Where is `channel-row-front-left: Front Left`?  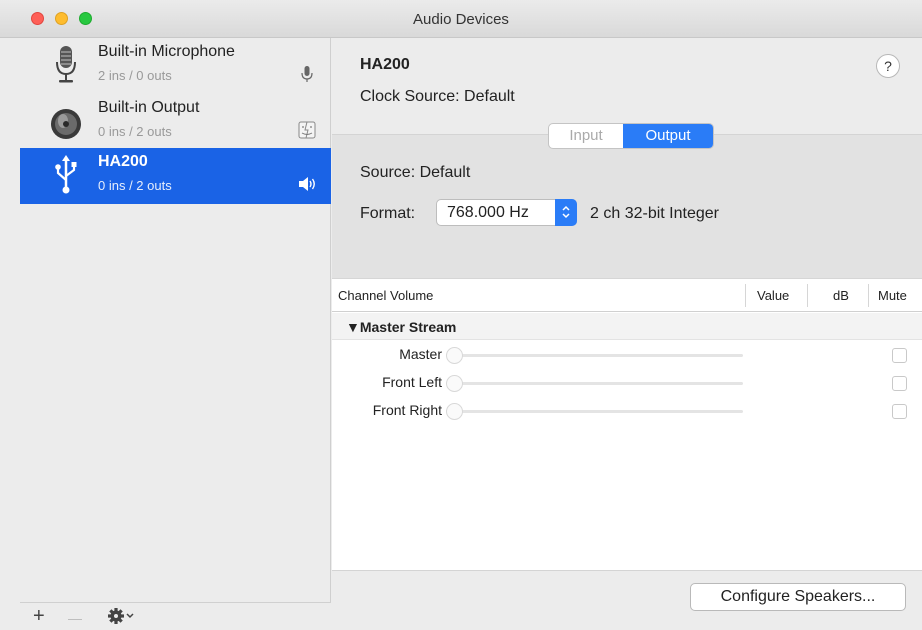
channel-row-front-left: Front Left is located at coordinates (627, 383).